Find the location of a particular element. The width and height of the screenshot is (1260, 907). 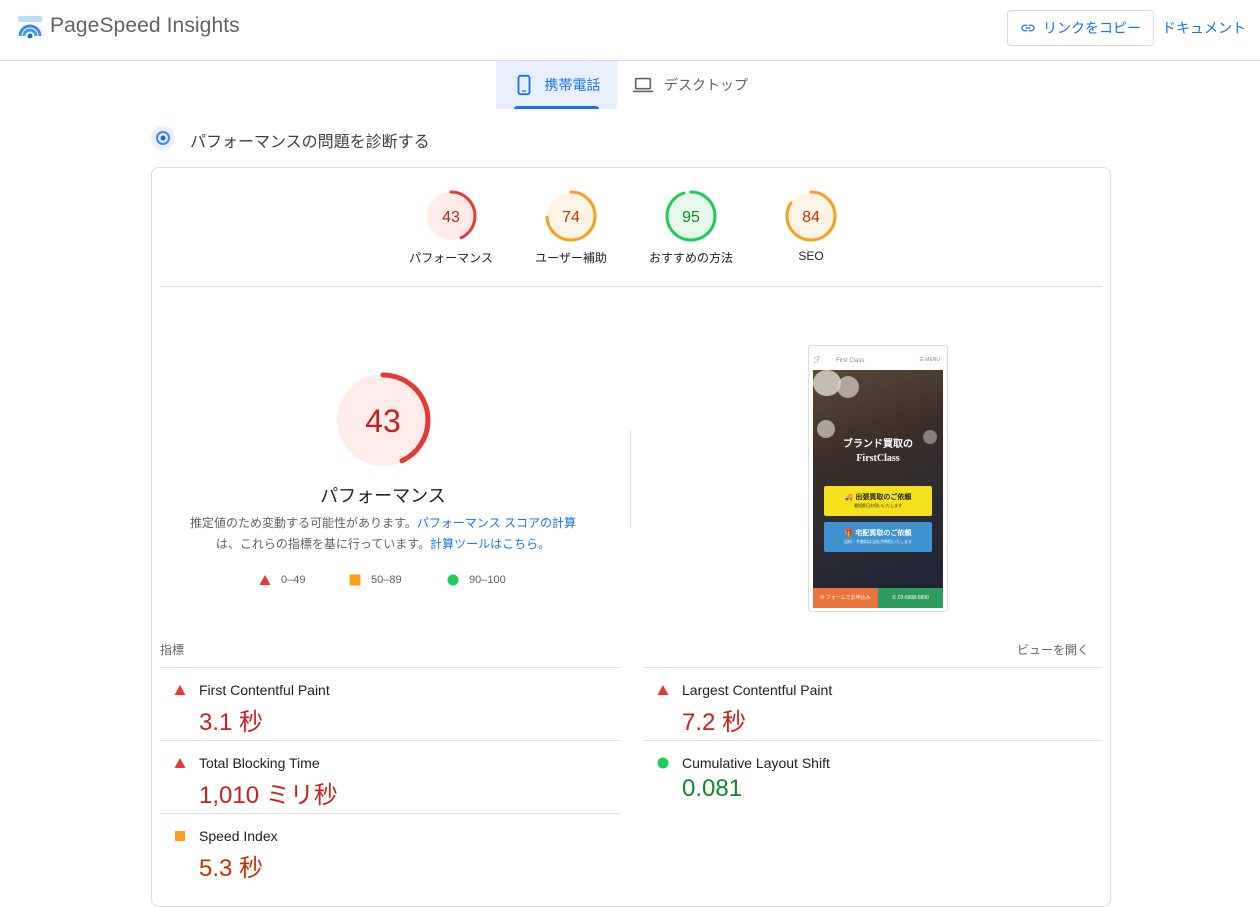

category-label: パフォーマンス is located at coordinates (451, 258).